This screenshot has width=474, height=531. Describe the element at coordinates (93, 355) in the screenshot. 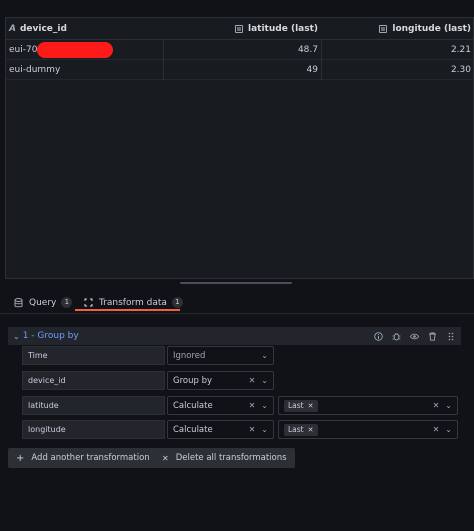

I see `field-label-time: Time` at that location.